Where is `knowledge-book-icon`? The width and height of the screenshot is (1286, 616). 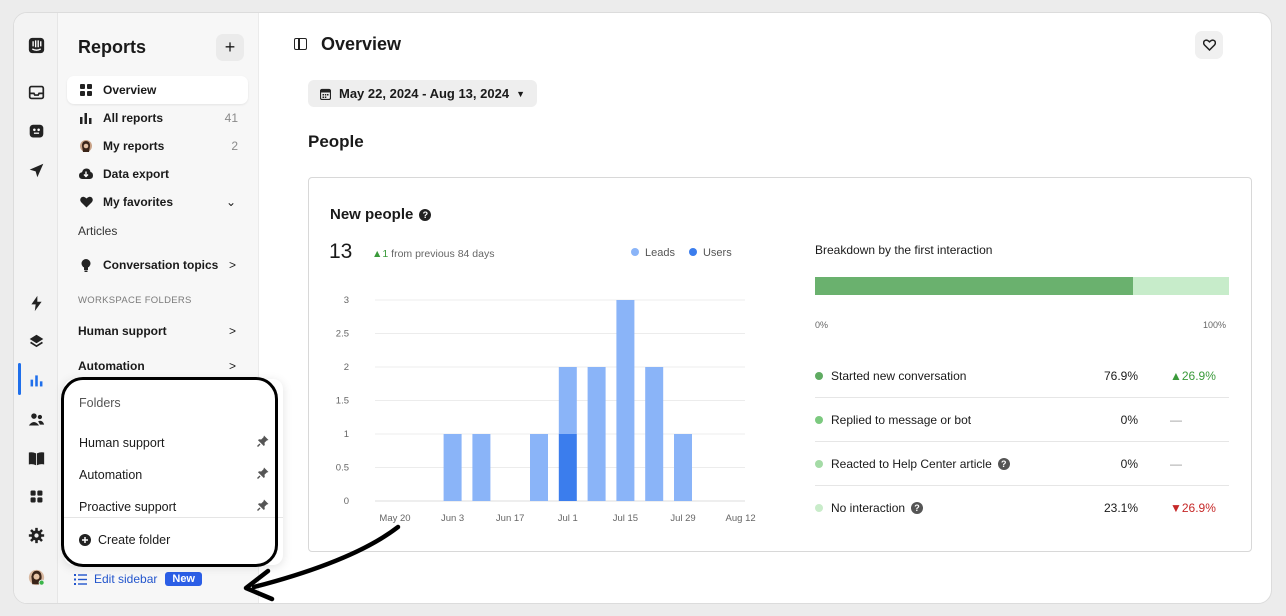
knowledge-book-icon is located at coordinates (36, 458).